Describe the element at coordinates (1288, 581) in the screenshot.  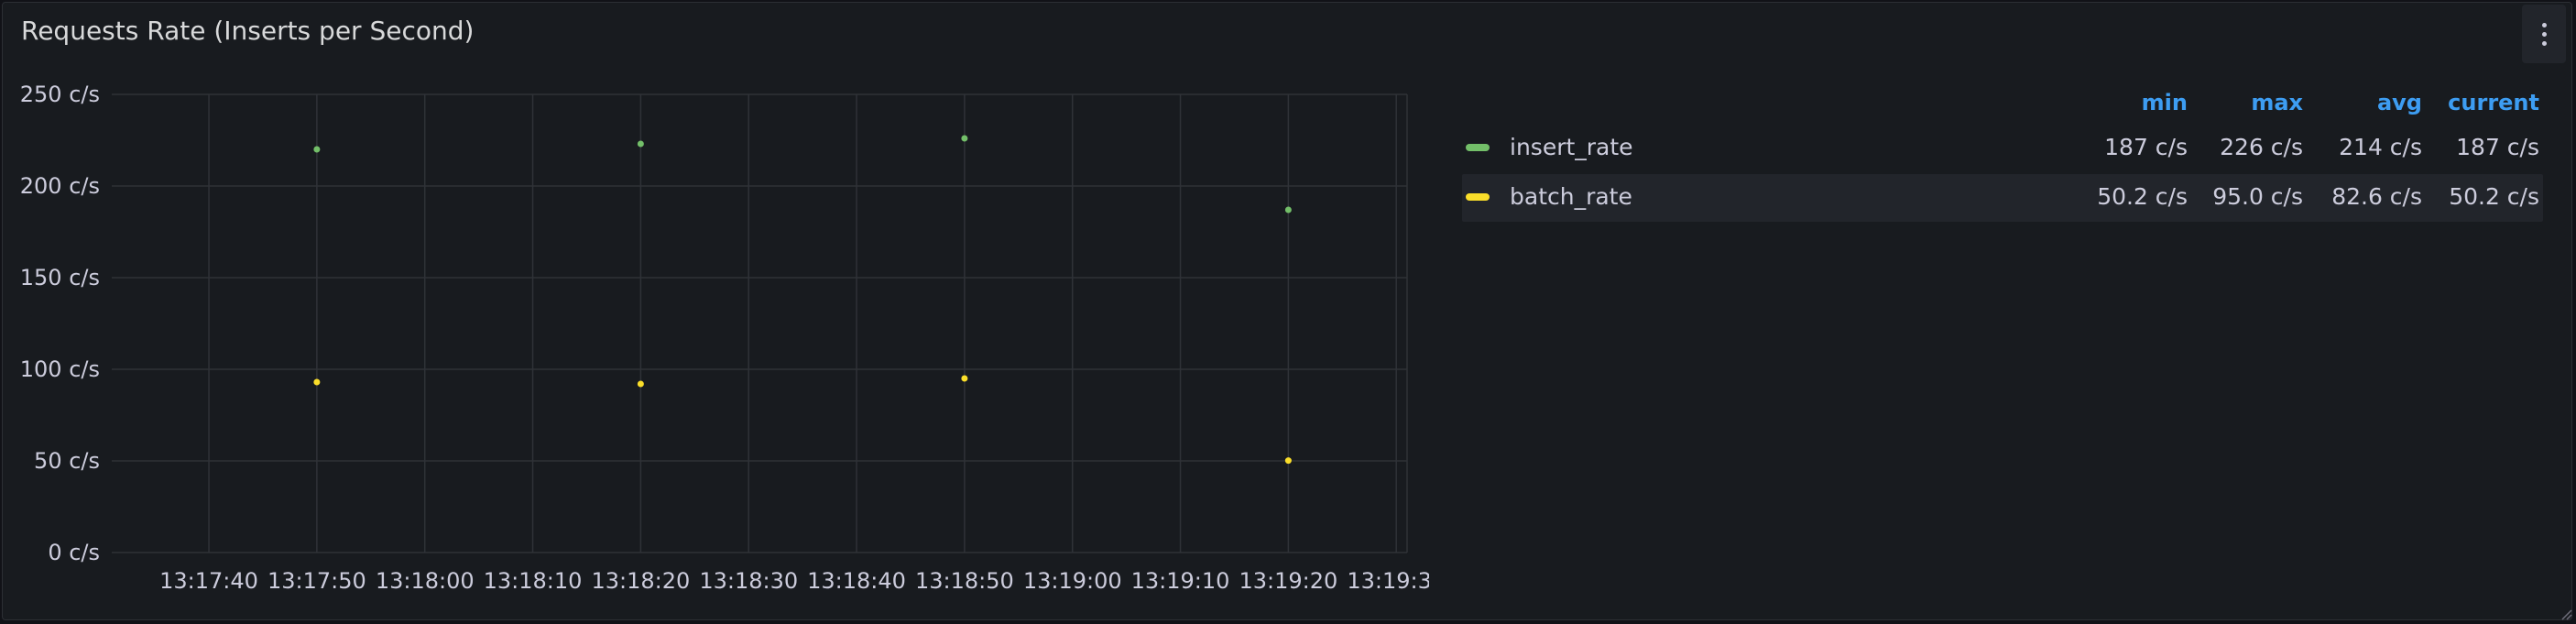
I see `x-tick-label: 13:19:20` at that location.